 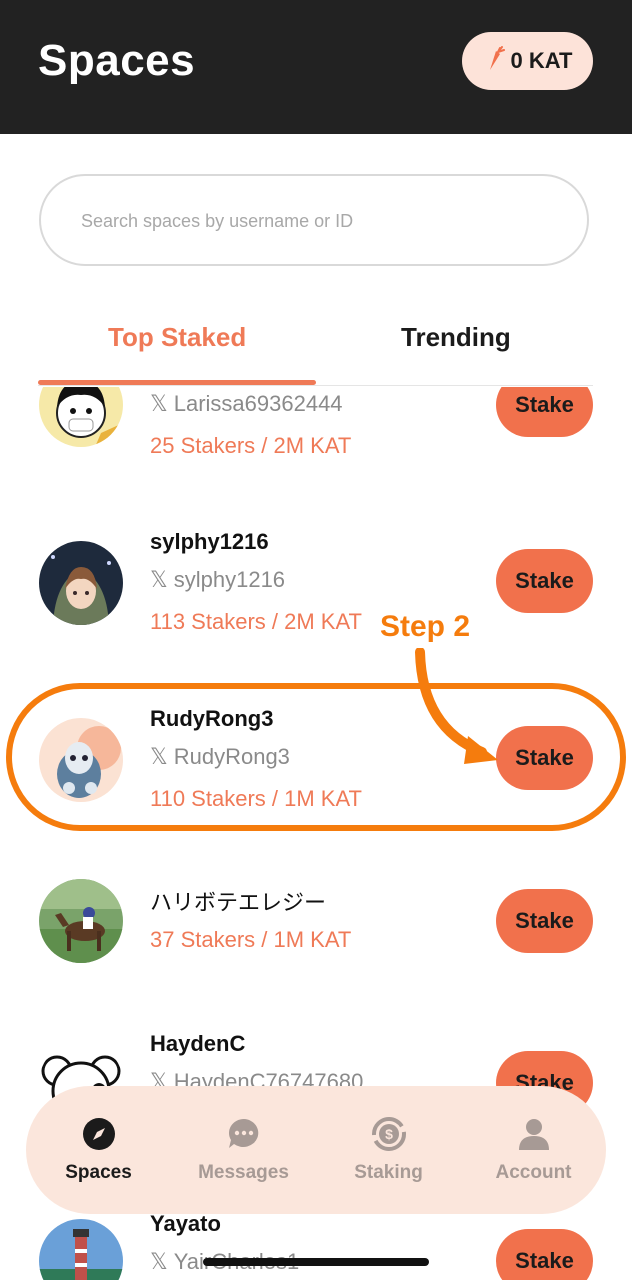 I want to click on header-bar: Spaces 0 KAT, so click(x=316, y=67).